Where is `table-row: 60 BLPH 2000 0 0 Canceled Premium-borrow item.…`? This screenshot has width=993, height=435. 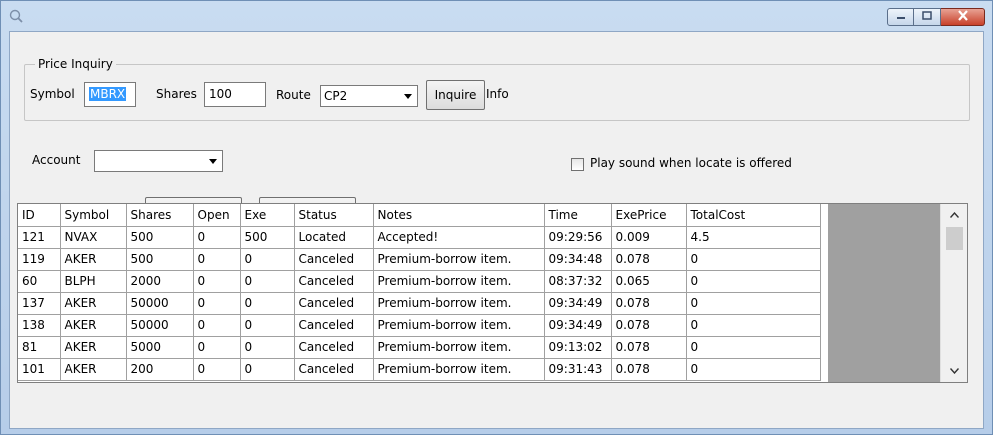
table-row: 60 BLPH 2000 0 0 Canceled Premium-borrow item.… is located at coordinates (419, 281).